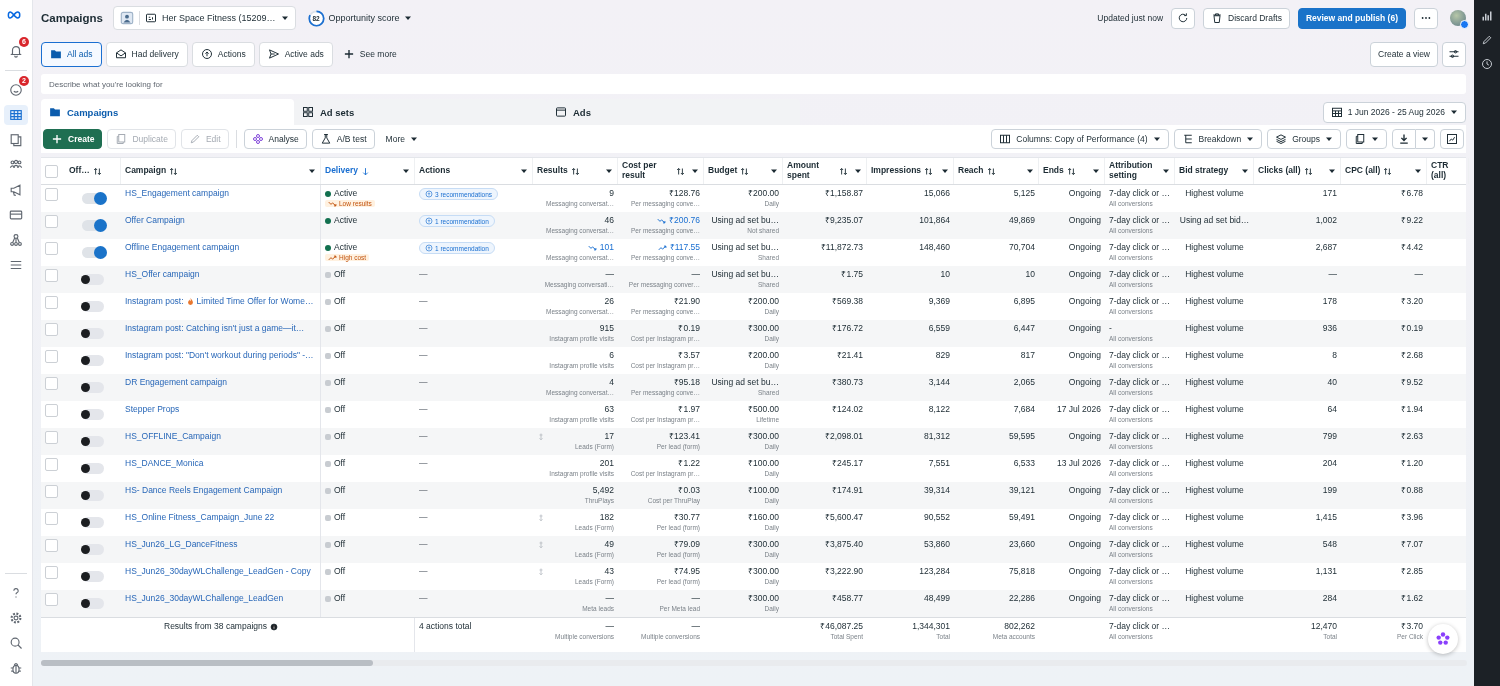 Image resolution: width=1500 pixels, height=686 pixels. I want to click on charts-button, so click(1452, 139).